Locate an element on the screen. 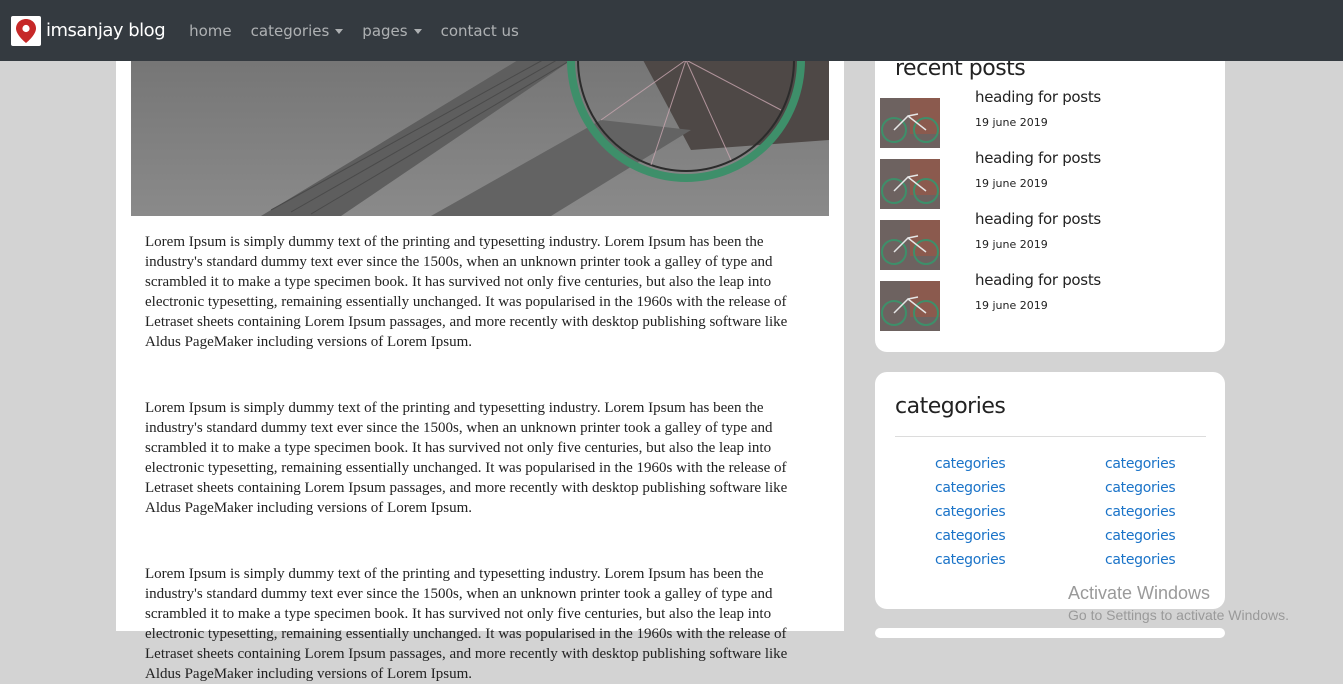 Image resolution: width=1343 pixels, height=684 pixels. nav-pages-dropdown: pages is located at coordinates (392, 30).